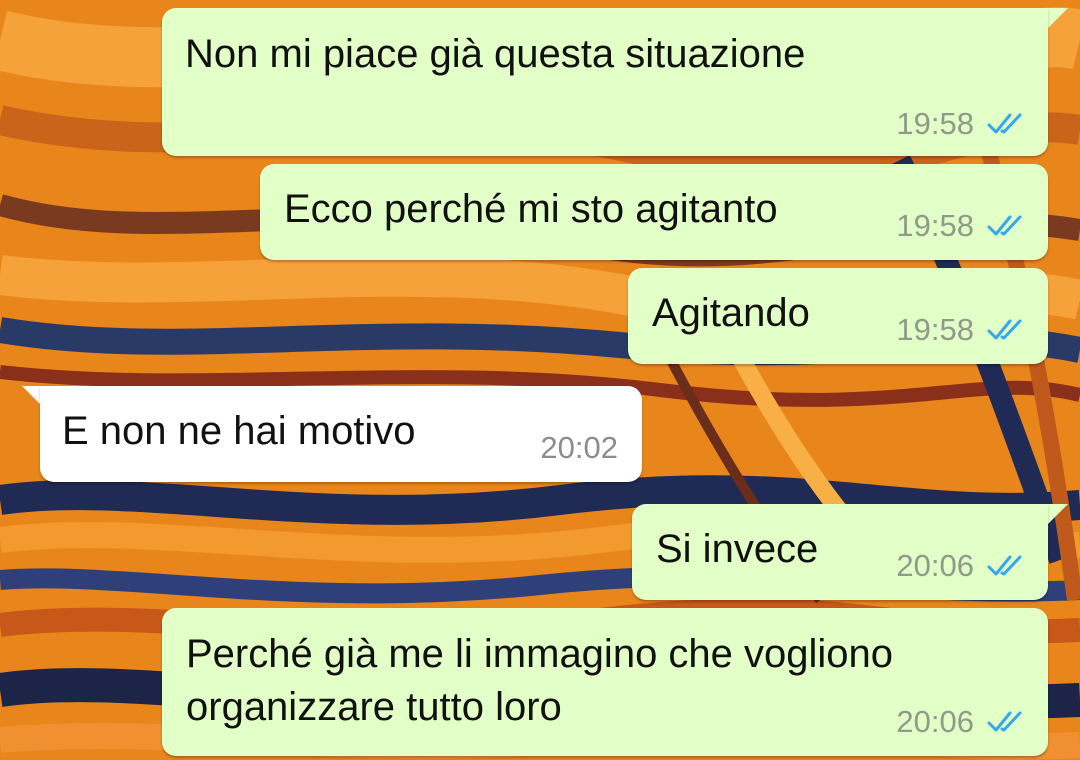 The width and height of the screenshot is (1080, 760). Describe the element at coordinates (737, 549) in the screenshot. I see `message-text: Si invece` at that location.